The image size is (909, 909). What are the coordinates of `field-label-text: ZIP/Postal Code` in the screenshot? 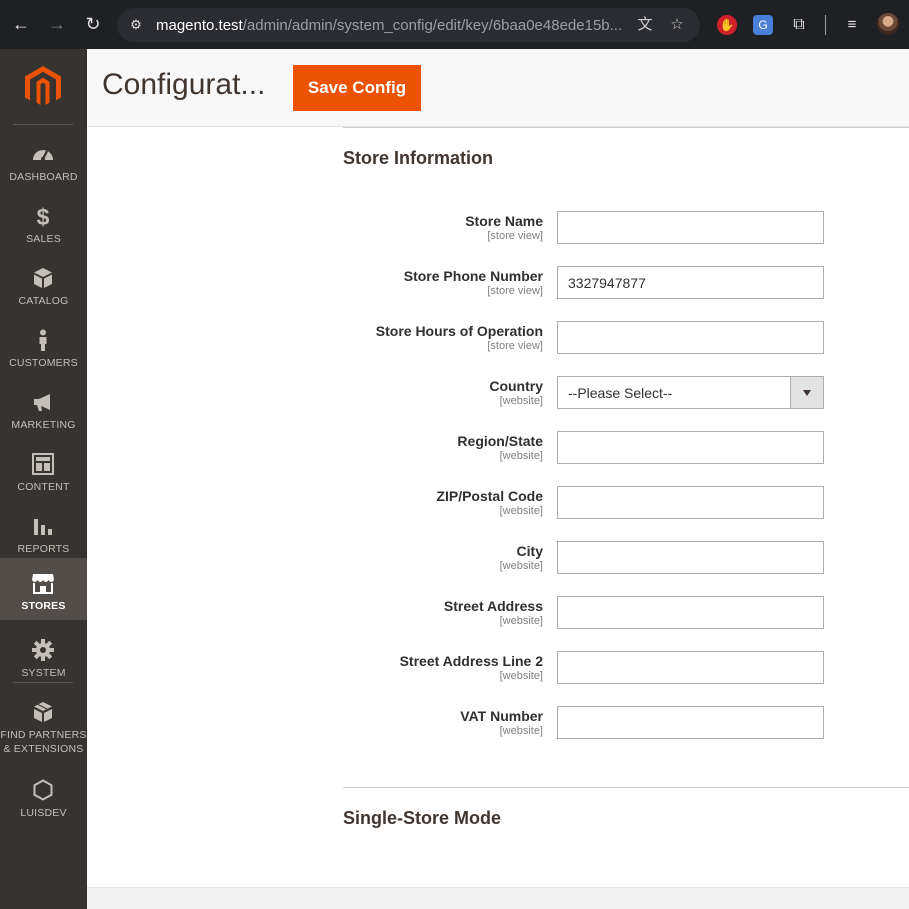 It's located at (489, 496).